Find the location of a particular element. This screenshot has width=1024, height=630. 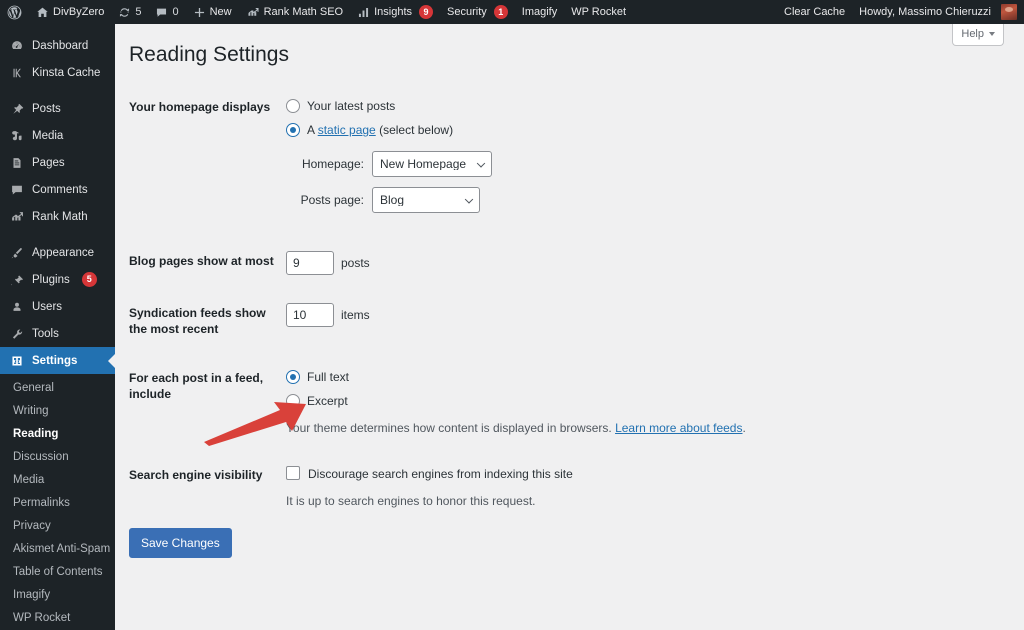

radio-option-latest-posts: Your latest posts is located at coordinates (582, 106).